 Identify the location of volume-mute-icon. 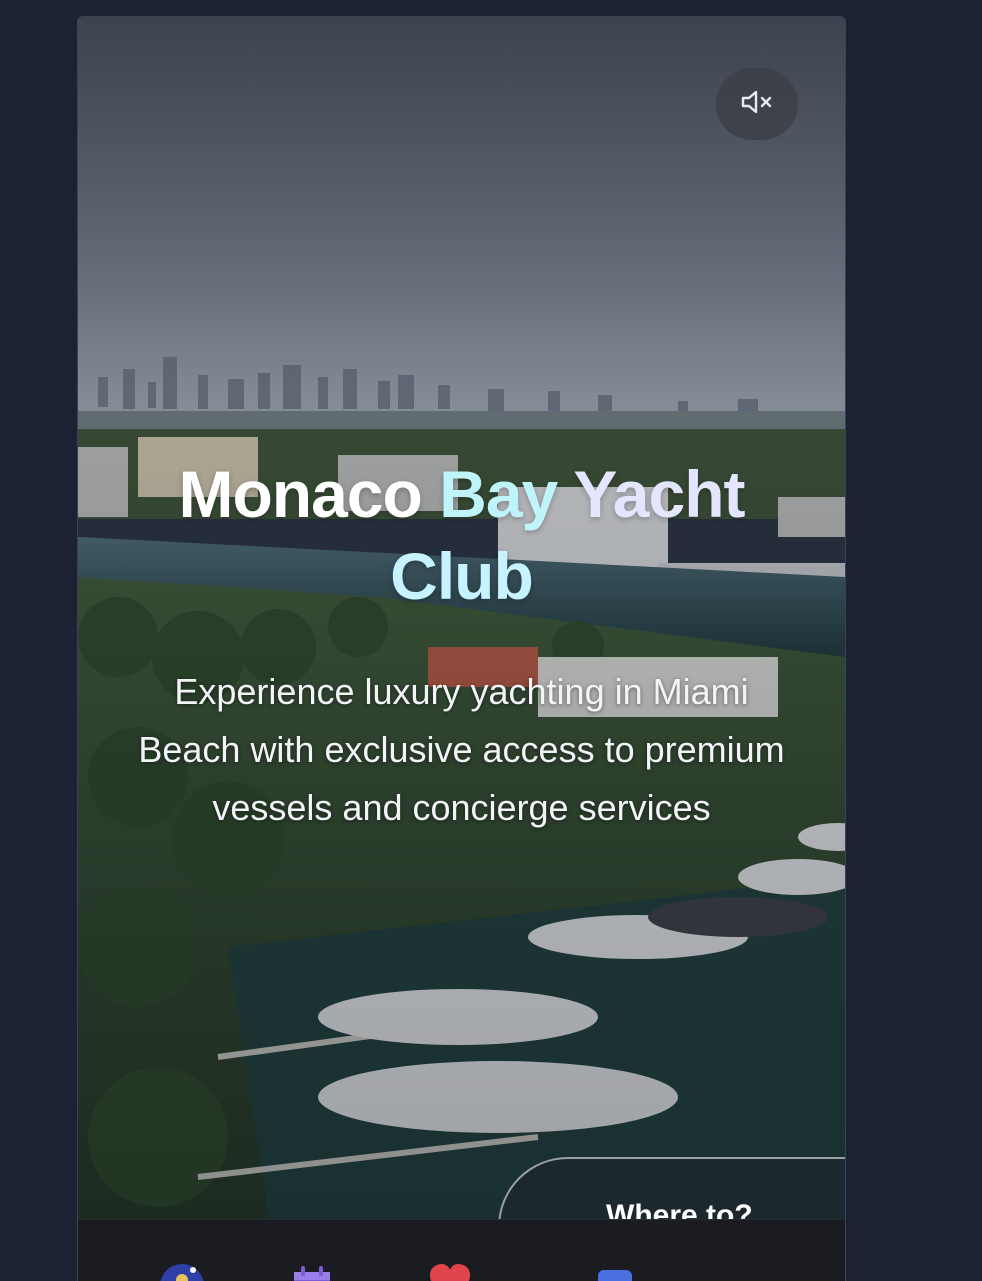
(757, 104).